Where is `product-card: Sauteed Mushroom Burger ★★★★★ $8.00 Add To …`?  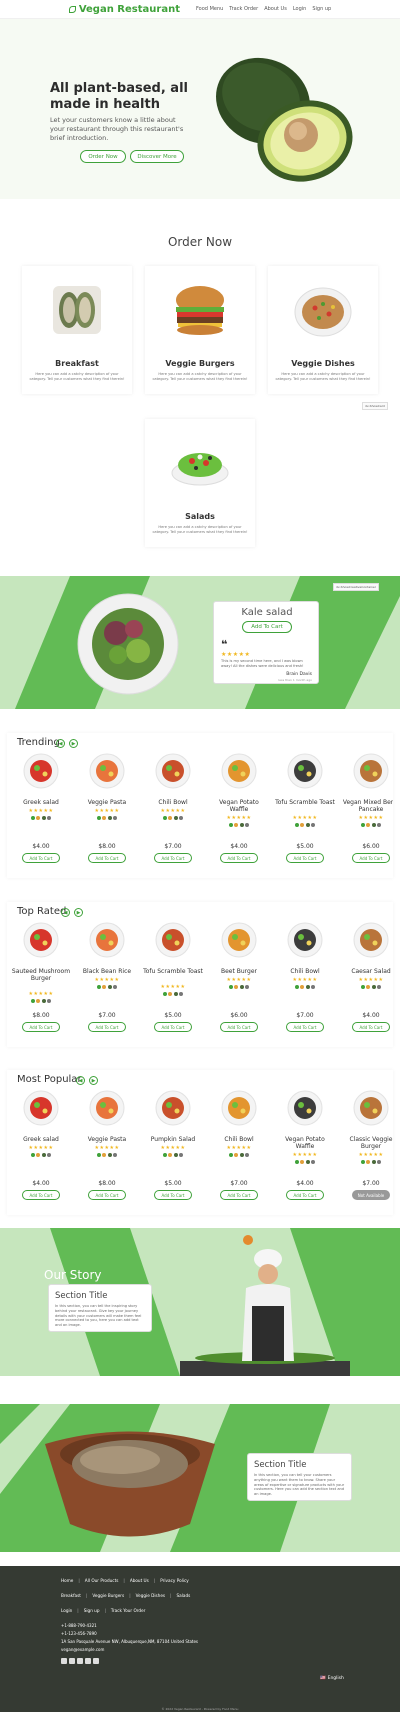
product-card: Sauteed Mushroom Burger ★★★★★ $8.00 Add To … is located at coordinates (41, 980).